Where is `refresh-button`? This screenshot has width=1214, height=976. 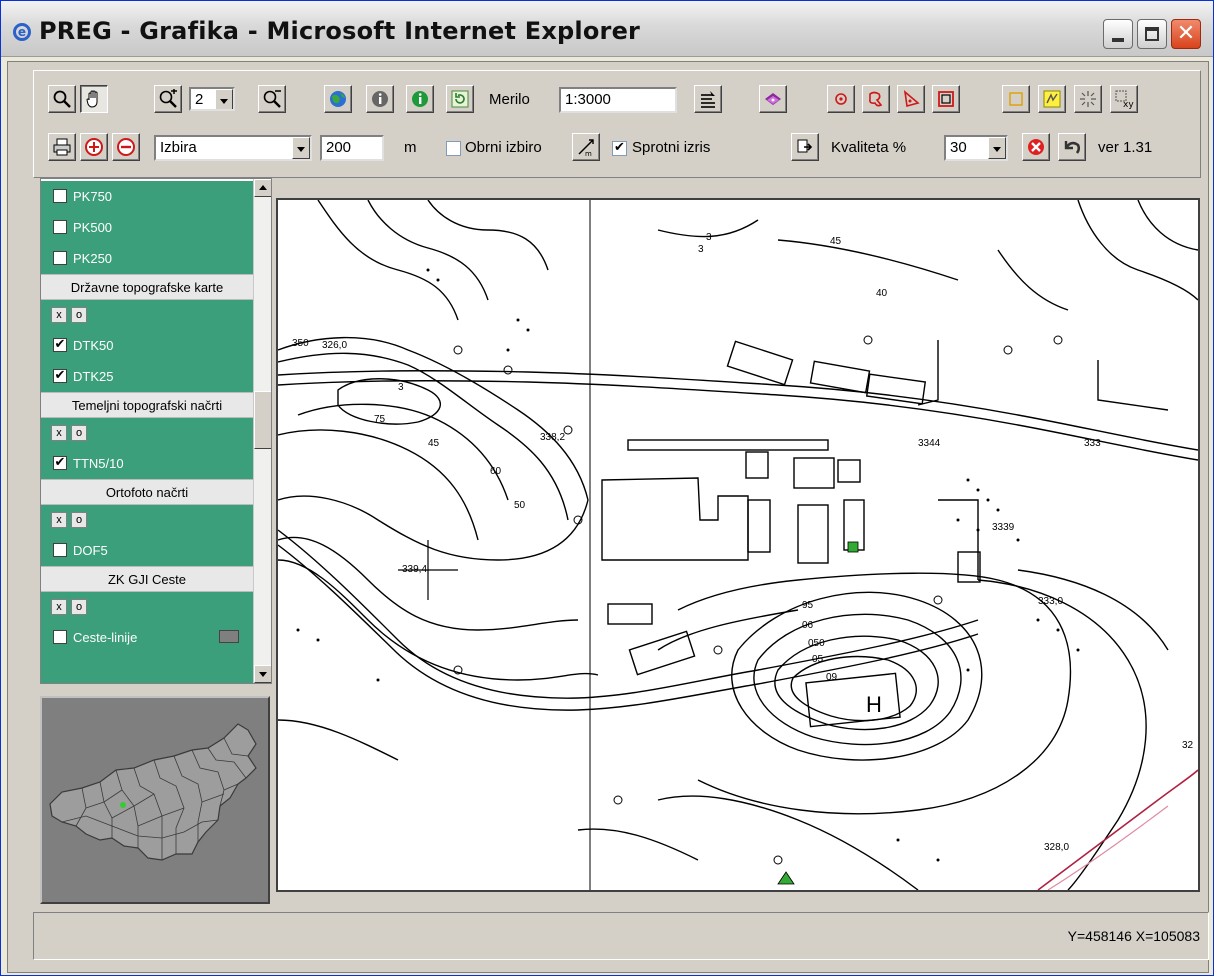
refresh-button is located at coordinates (460, 99).